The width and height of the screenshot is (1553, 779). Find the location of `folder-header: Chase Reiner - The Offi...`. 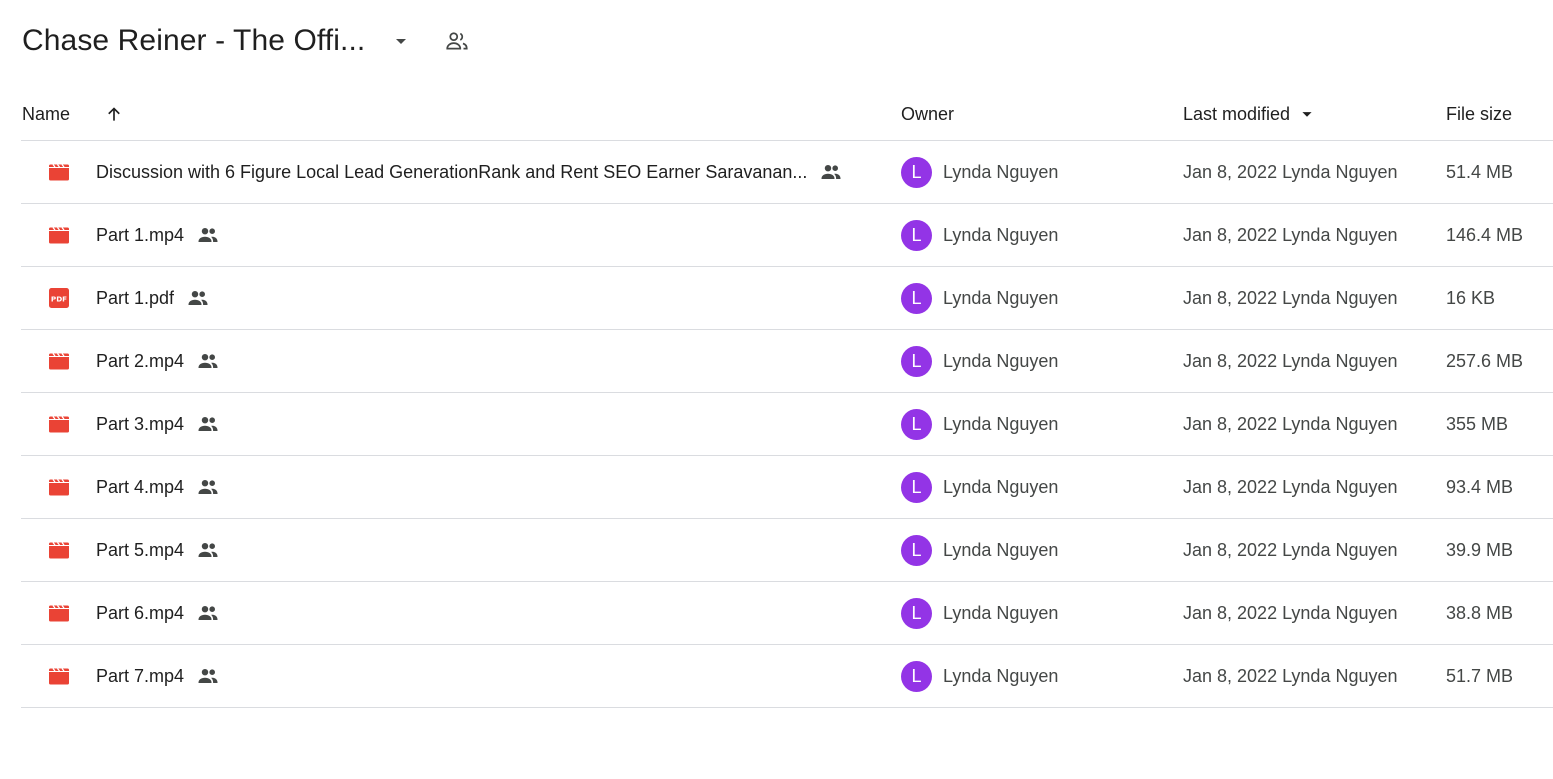

folder-header: Chase Reiner - The Offi... is located at coordinates (247, 41).